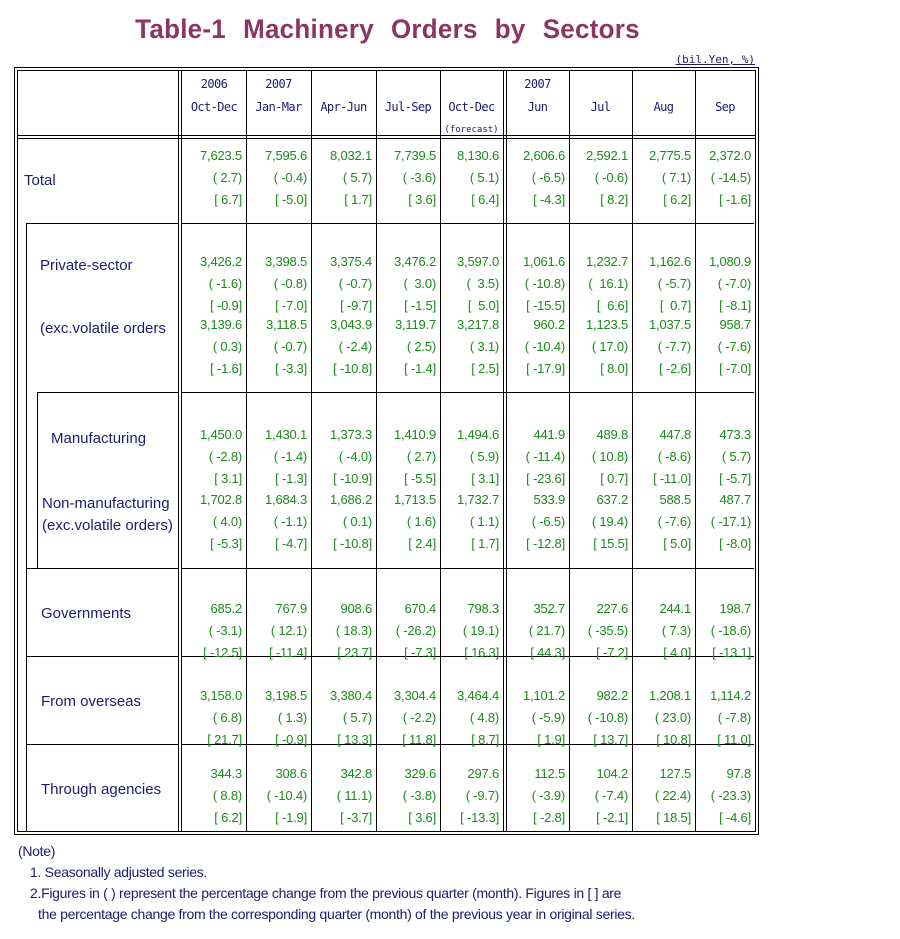  Describe the element at coordinates (221, 261) in the screenshot. I see `value: 3,426.2` at that location.